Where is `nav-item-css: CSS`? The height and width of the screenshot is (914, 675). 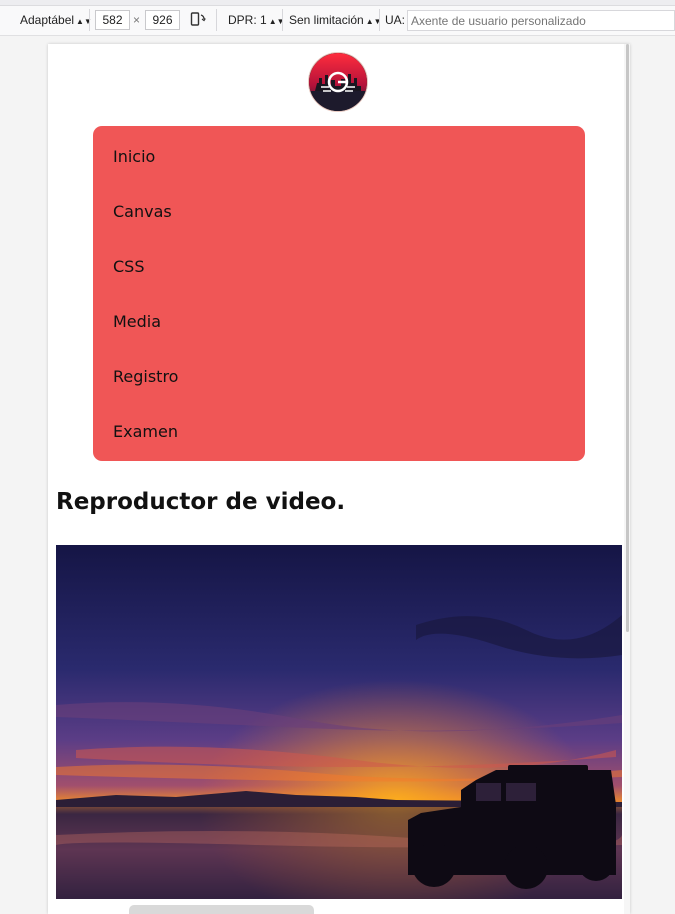 nav-item-css: CSS is located at coordinates (128, 266).